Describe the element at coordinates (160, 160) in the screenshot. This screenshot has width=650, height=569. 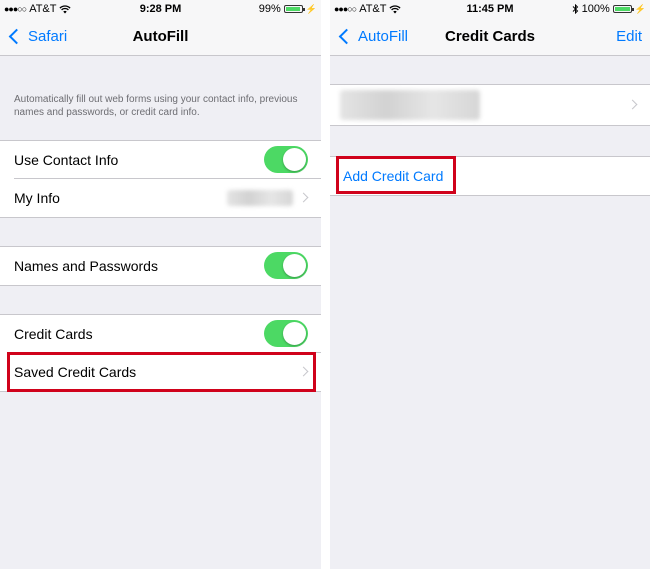
I see `use-contact-info-row: Use Contact Info` at that location.